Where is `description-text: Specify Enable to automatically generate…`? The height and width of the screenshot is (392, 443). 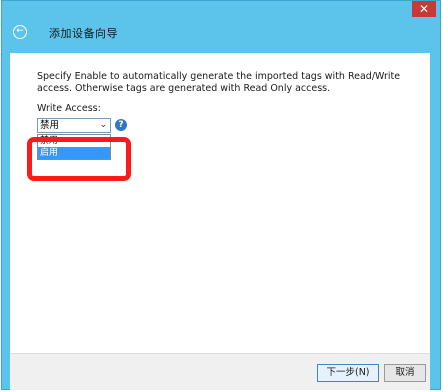
description-text: Specify Enable to automatically generate… is located at coordinates (219, 82).